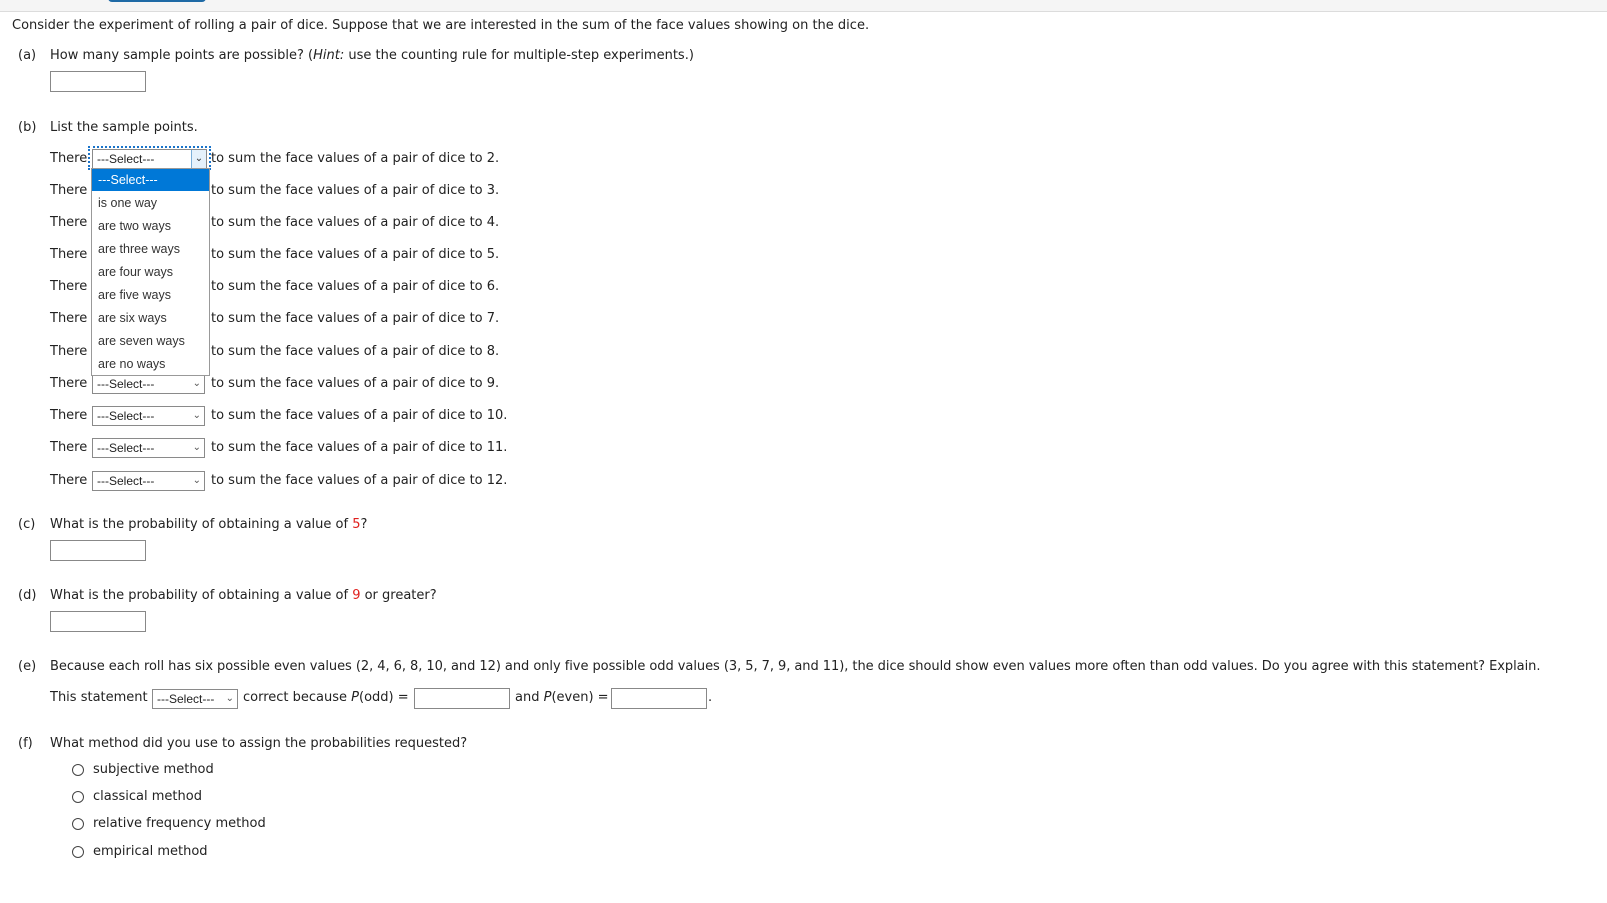  Describe the element at coordinates (27, 55) in the screenshot. I see `part-a-label: (a)` at that location.